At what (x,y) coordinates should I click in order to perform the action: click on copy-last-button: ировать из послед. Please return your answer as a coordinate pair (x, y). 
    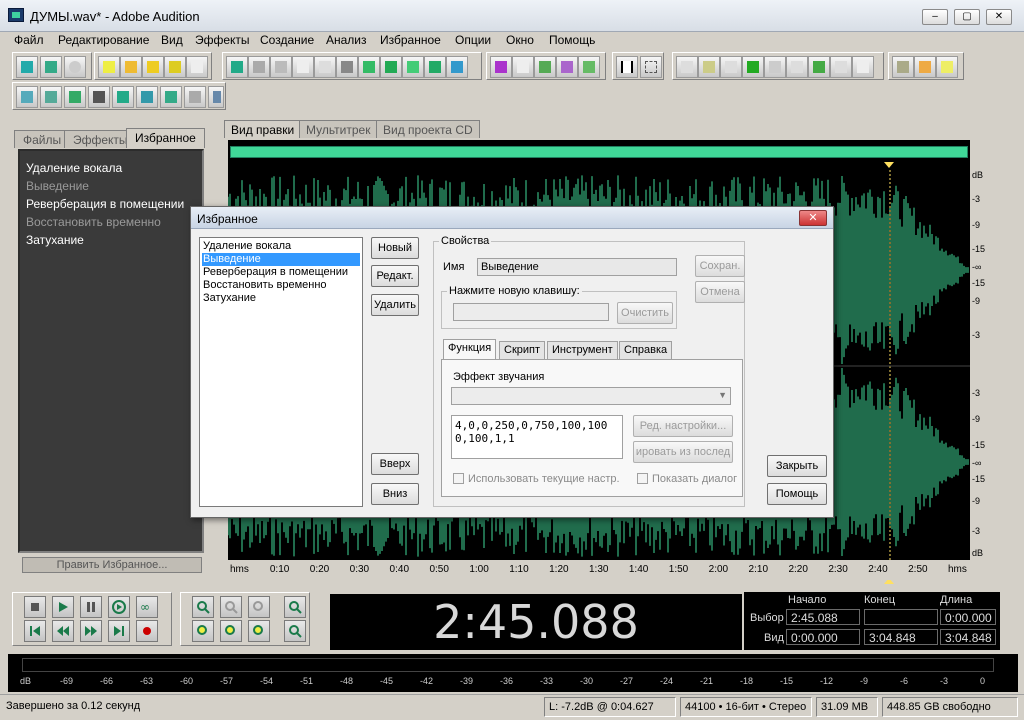
    Looking at the image, I should click on (683, 452).